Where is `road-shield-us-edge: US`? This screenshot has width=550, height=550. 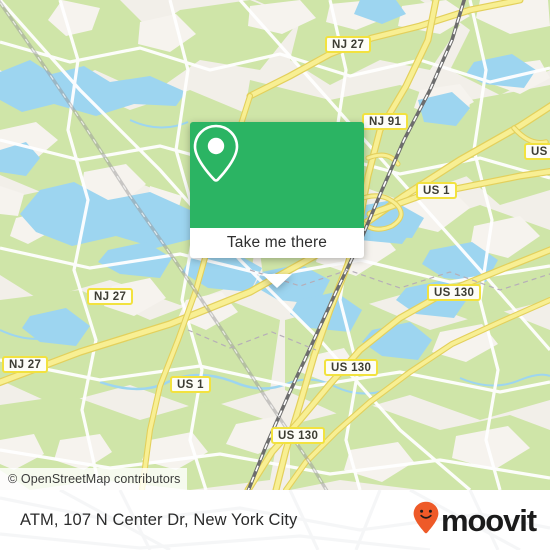 road-shield-us-edge: US is located at coordinates (537, 151).